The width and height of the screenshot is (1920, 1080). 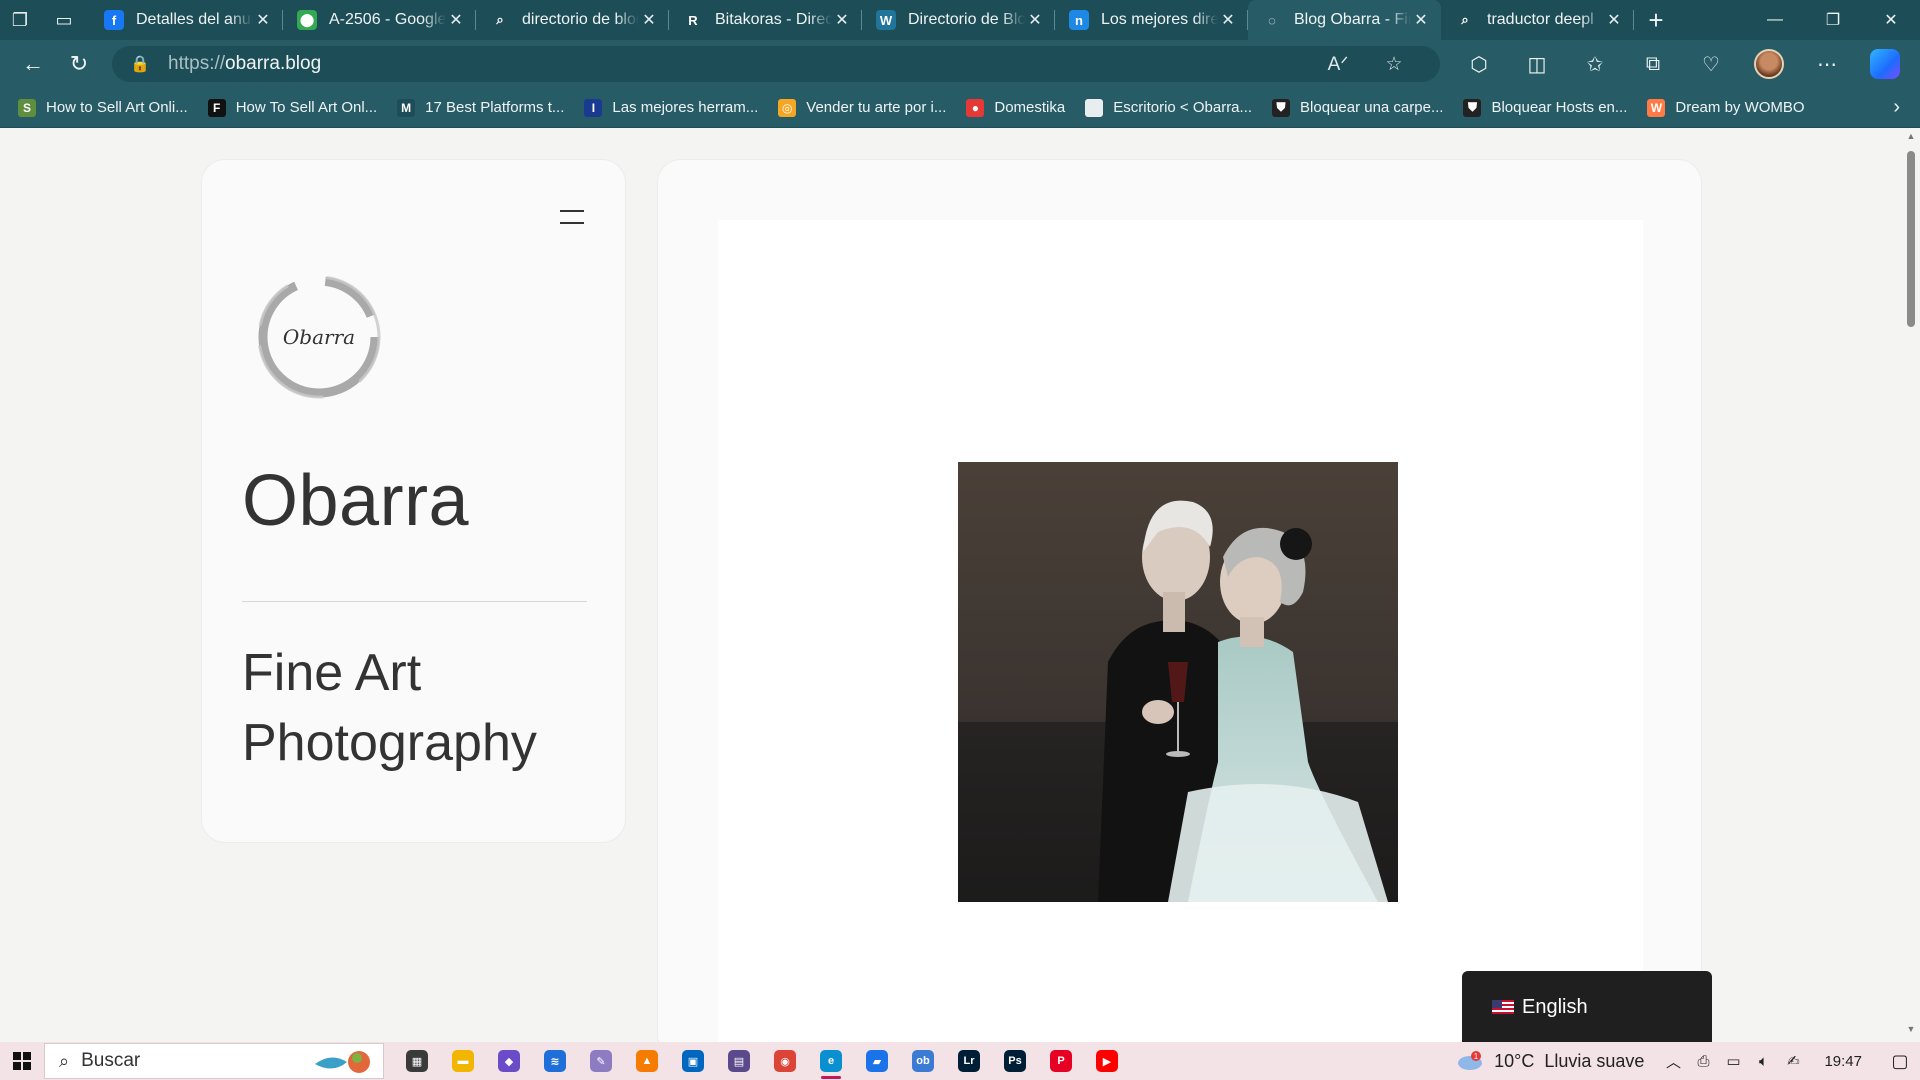 What do you see at coordinates (1656, 20) in the screenshot?
I see `new-tab-button: +` at bounding box center [1656, 20].